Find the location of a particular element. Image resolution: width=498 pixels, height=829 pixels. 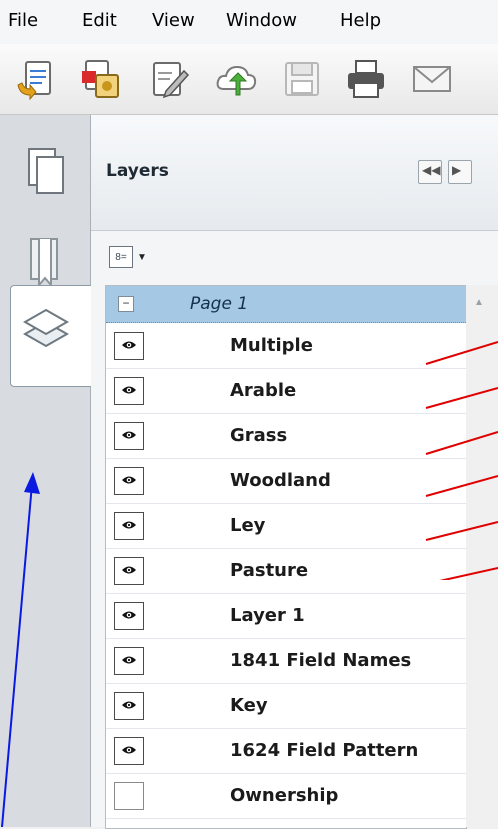

email-icon is located at coordinates (432, 79).